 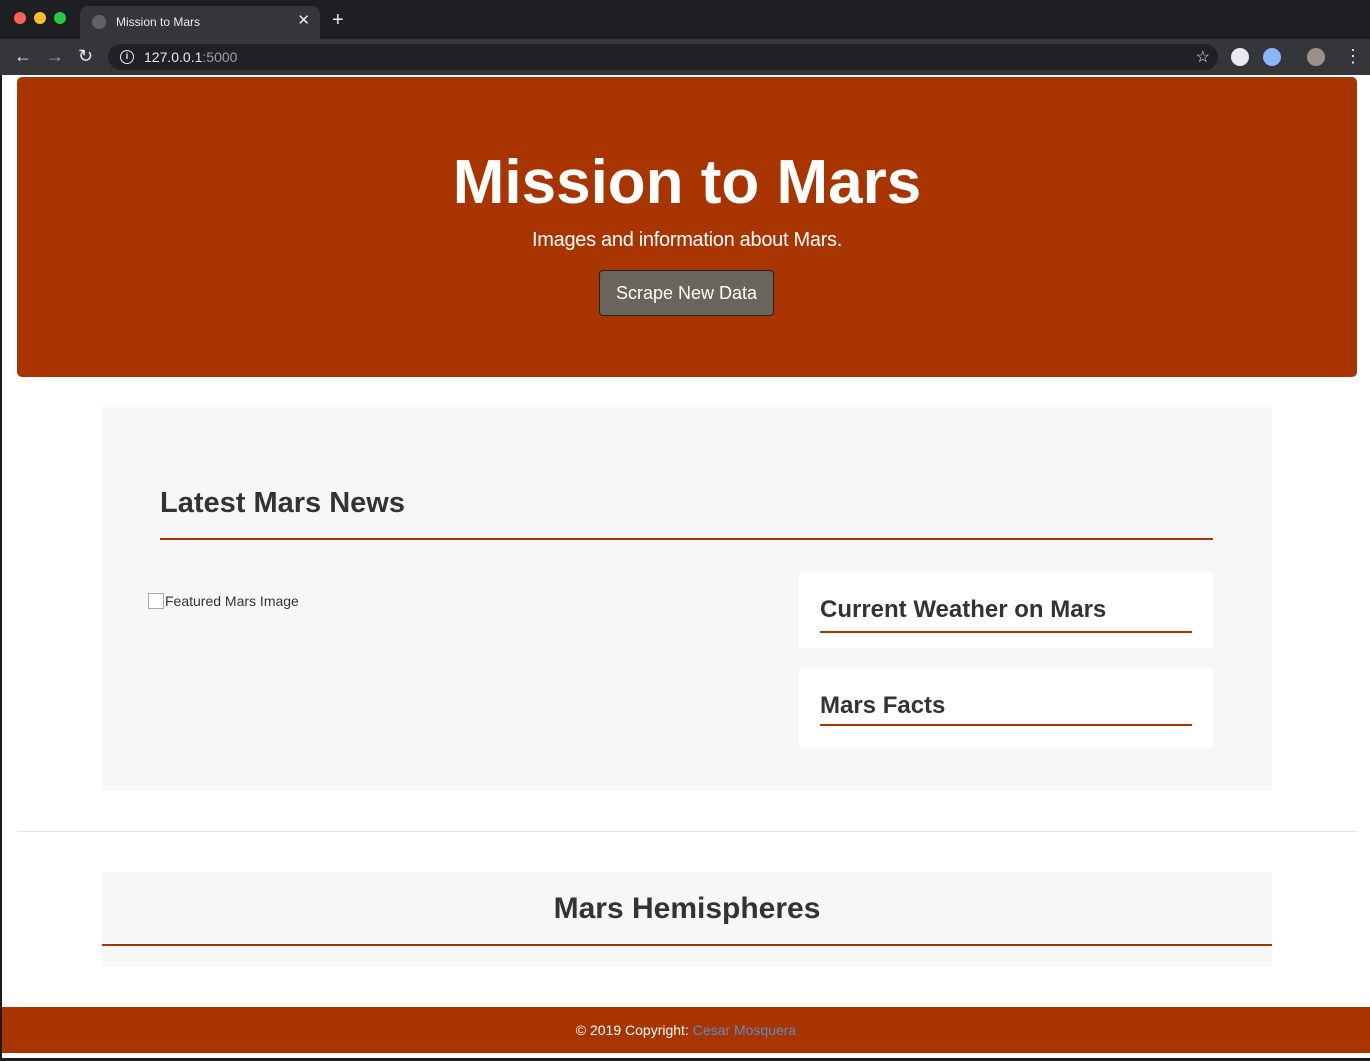 What do you see at coordinates (685, 19) in the screenshot?
I see `browser-tab-bar: Mission to Mars ✕ +` at bounding box center [685, 19].